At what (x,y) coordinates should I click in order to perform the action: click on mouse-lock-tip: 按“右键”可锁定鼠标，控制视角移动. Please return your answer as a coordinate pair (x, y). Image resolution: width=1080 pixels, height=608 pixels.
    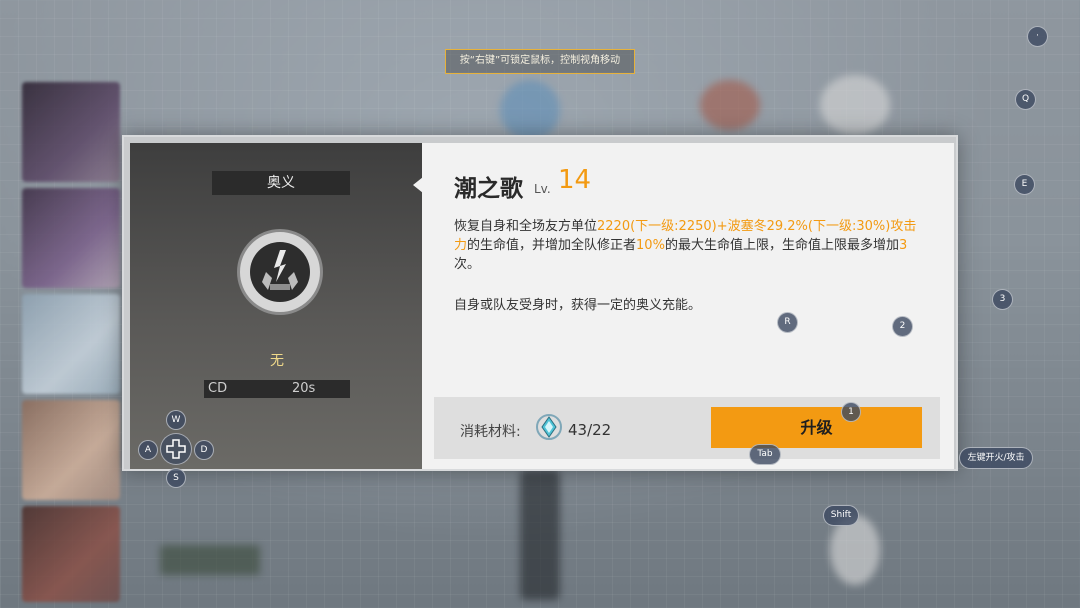
    Looking at the image, I should click on (540, 61).